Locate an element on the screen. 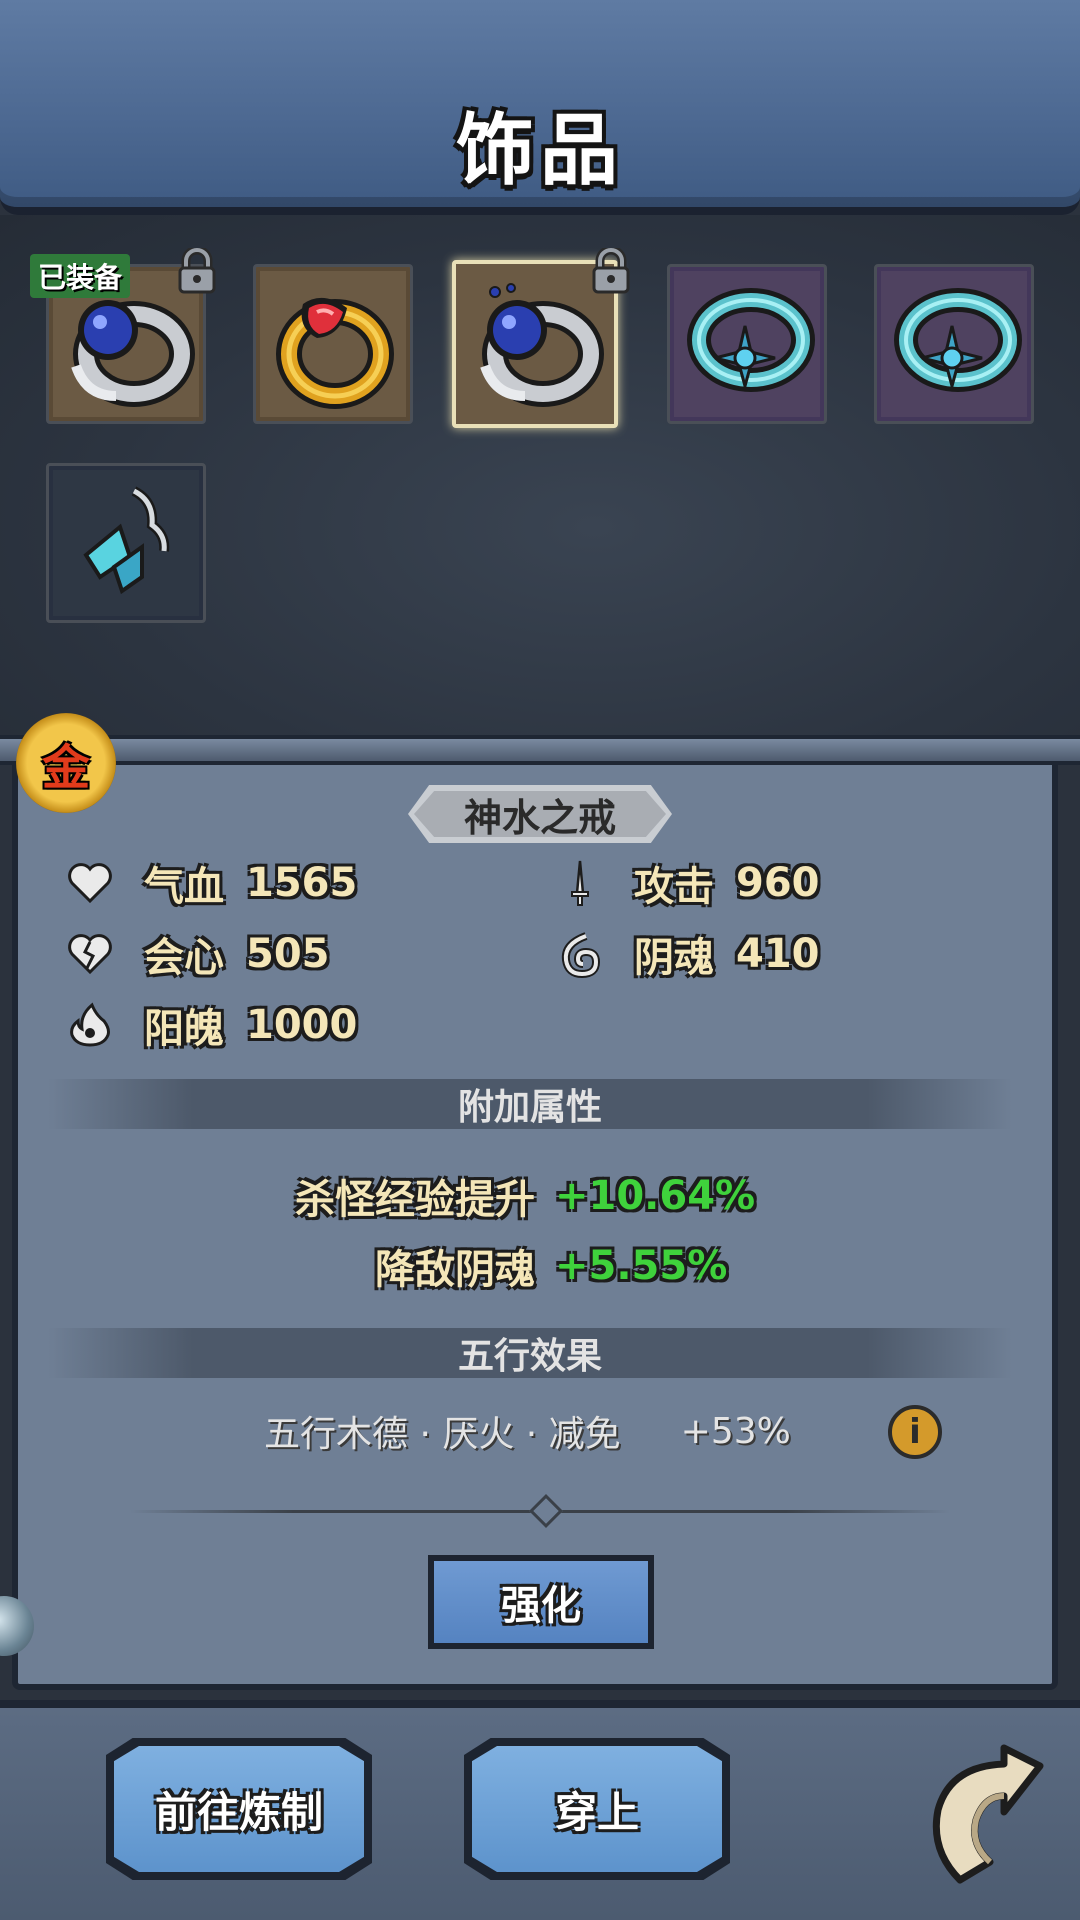 Image resolution: width=1080 pixels, height=1920 pixels. crystal-pendant-icon is located at coordinates (126, 540).